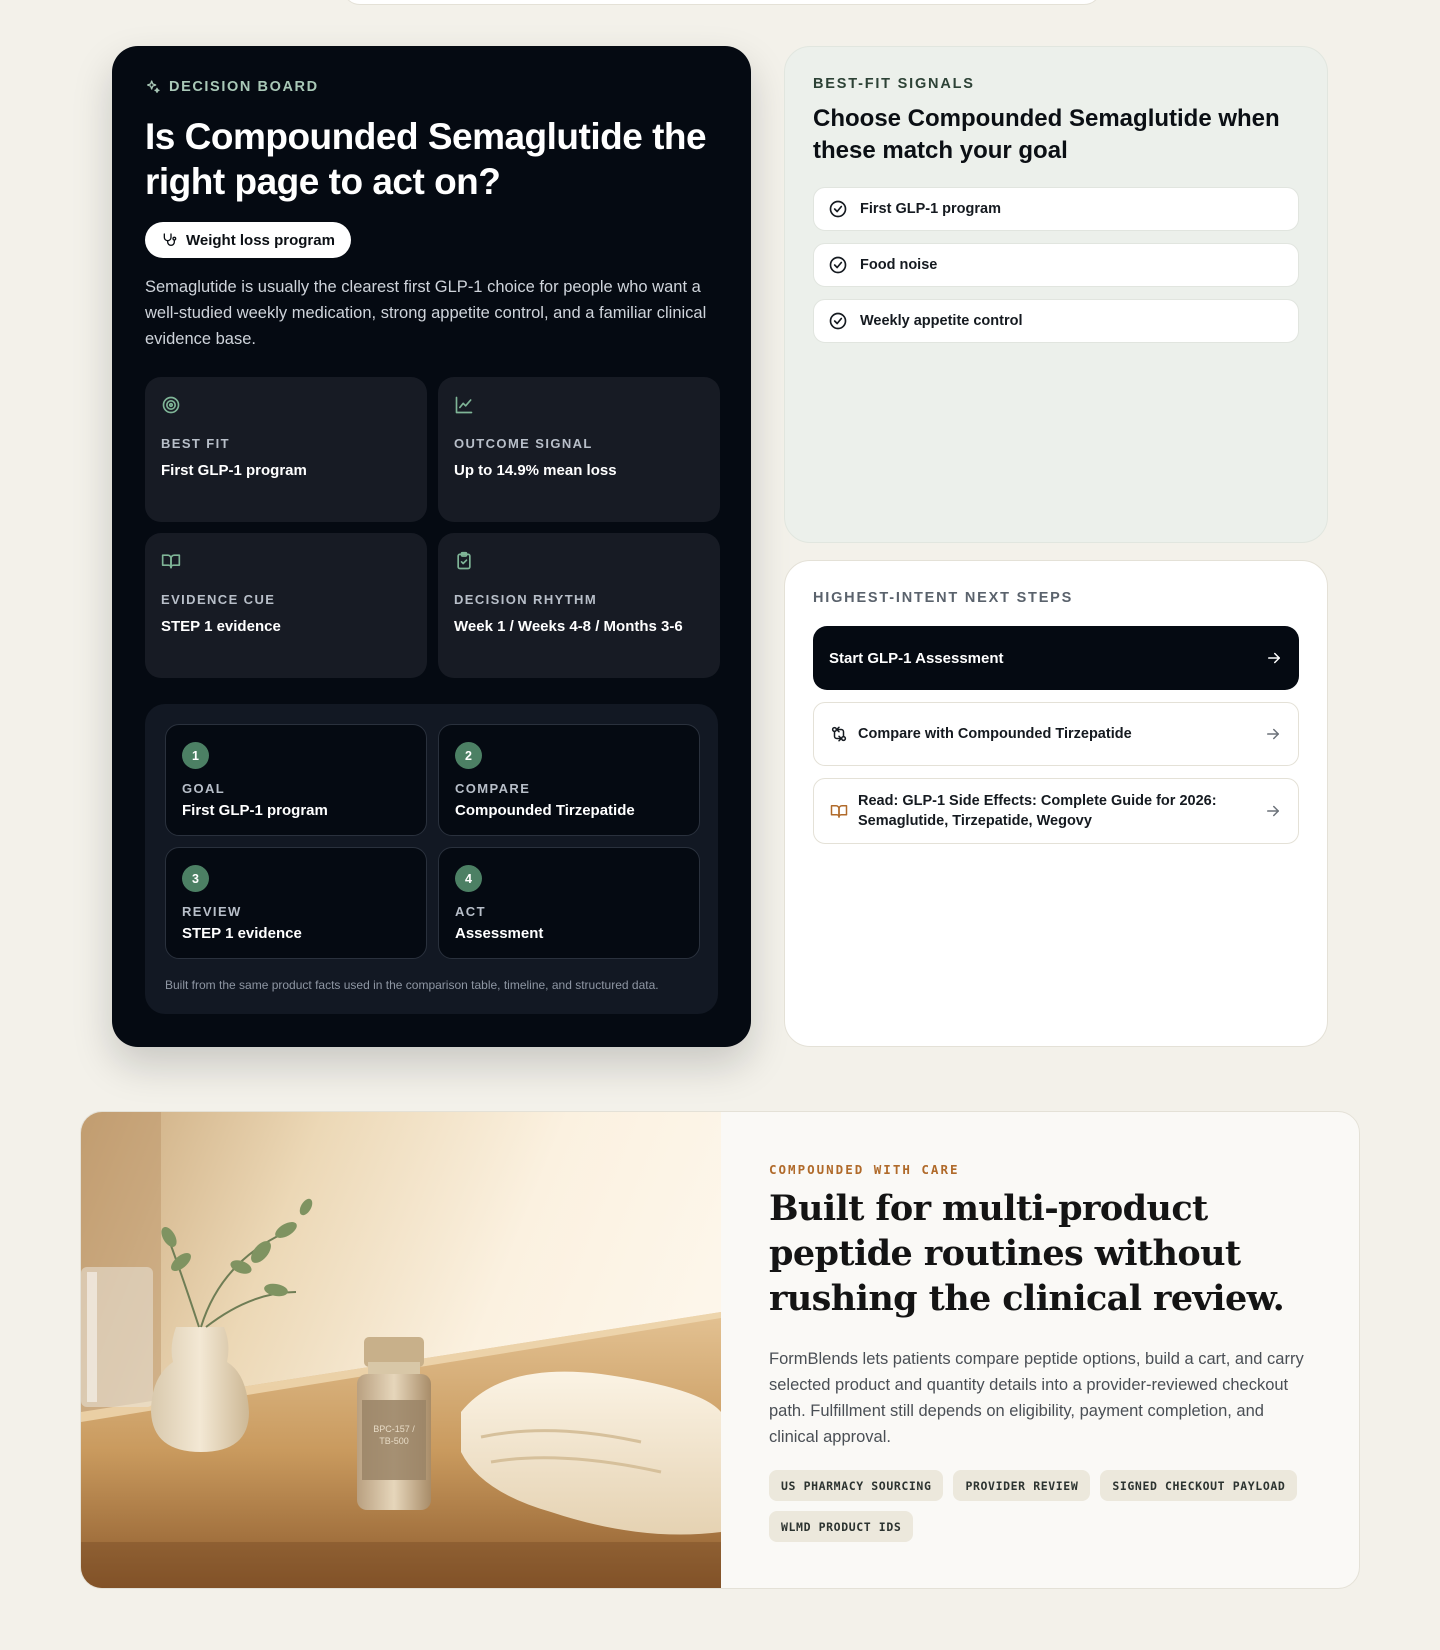 The height and width of the screenshot is (1650, 1440). What do you see at coordinates (296, 903) in the screenshot?
I see `step-review: 3 REVIEW STEP 1 evidence` at bounding box center [296, 903].